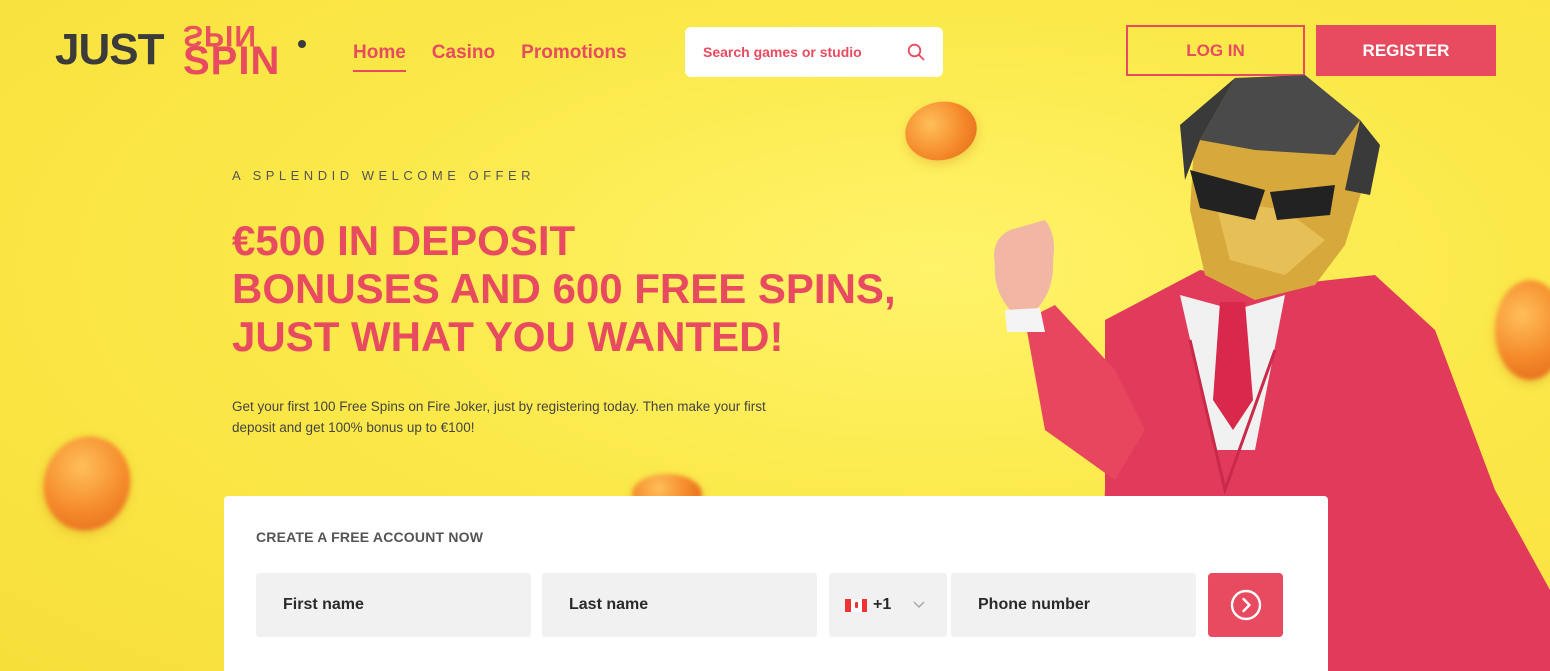 This screenshot has width=1550, height=671. I want to click on search-icon, so click(916, 52).